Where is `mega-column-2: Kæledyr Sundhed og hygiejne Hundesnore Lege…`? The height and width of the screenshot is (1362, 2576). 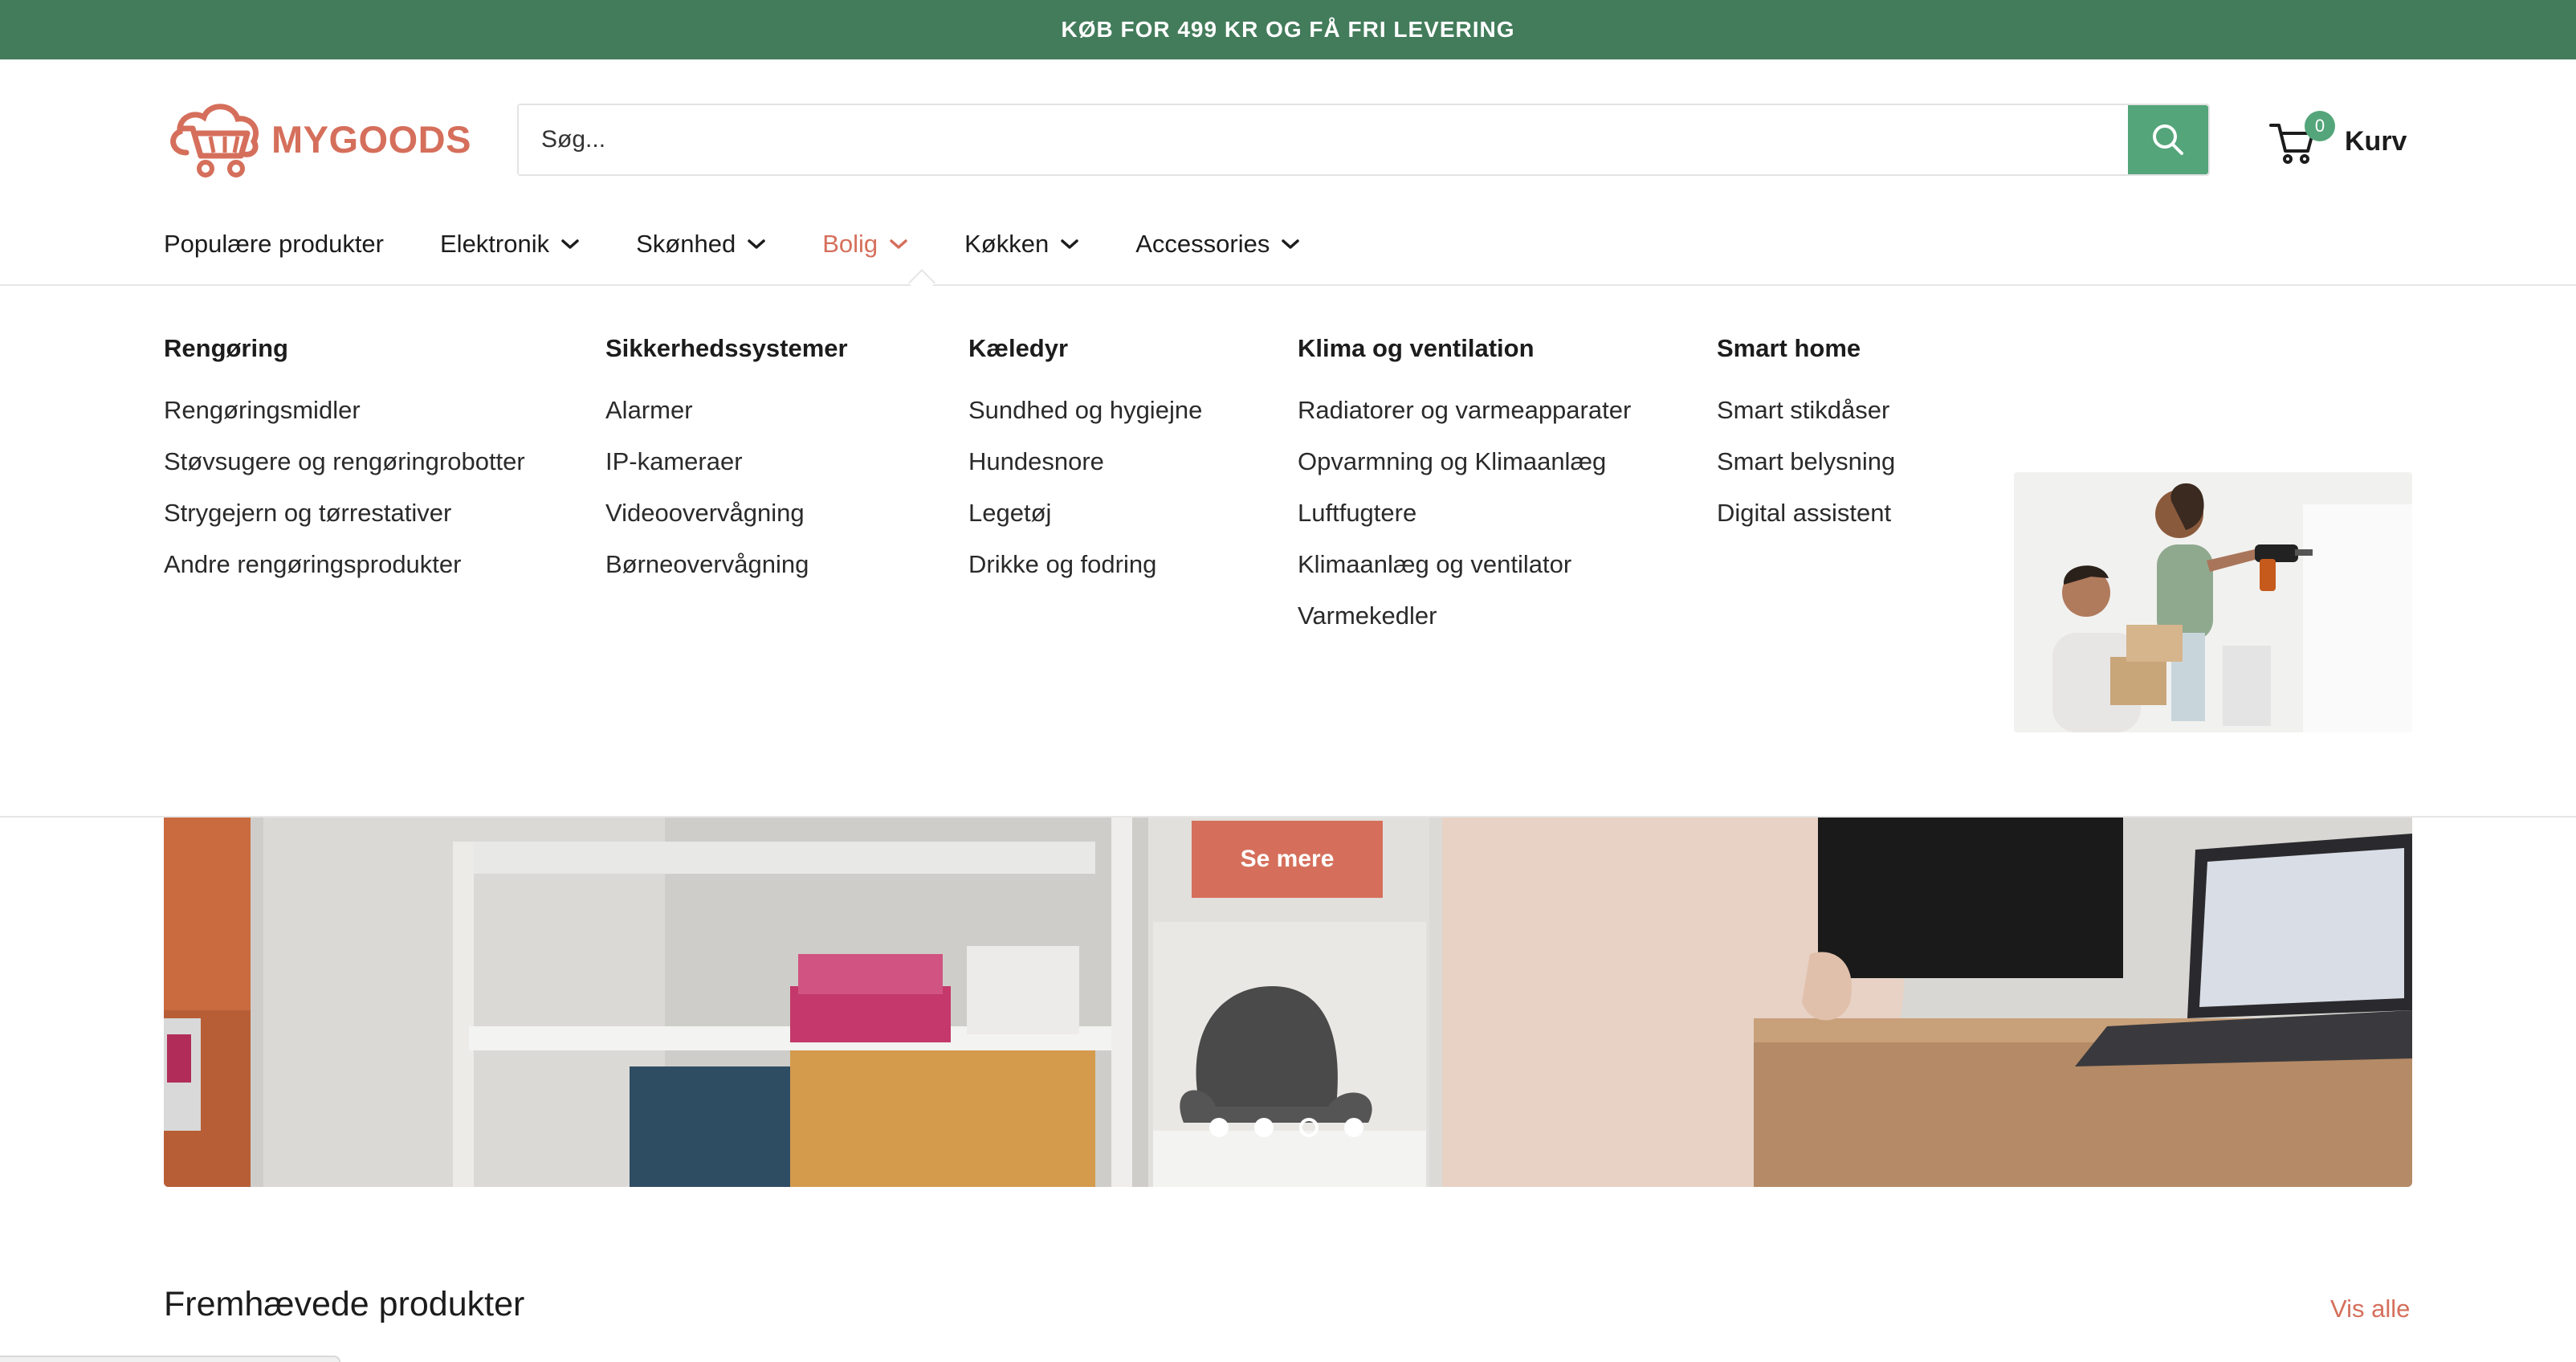
mega-column-2: Kæledyr Sundhed og hygiejne Hundesnore Lege… is located at coordinates (1121, 466).